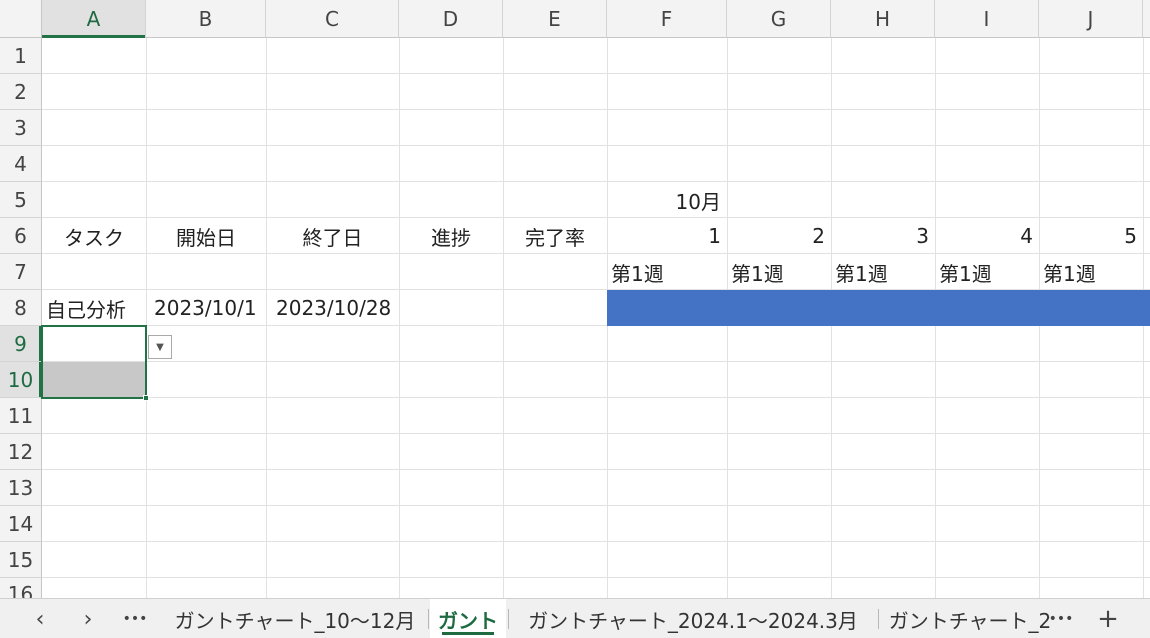 The image size is (1150, 638). What do you see at coordinates (883, 272) in the screenshot?
I see `cell-h7: 第1週` at bounding box center [883, 272].